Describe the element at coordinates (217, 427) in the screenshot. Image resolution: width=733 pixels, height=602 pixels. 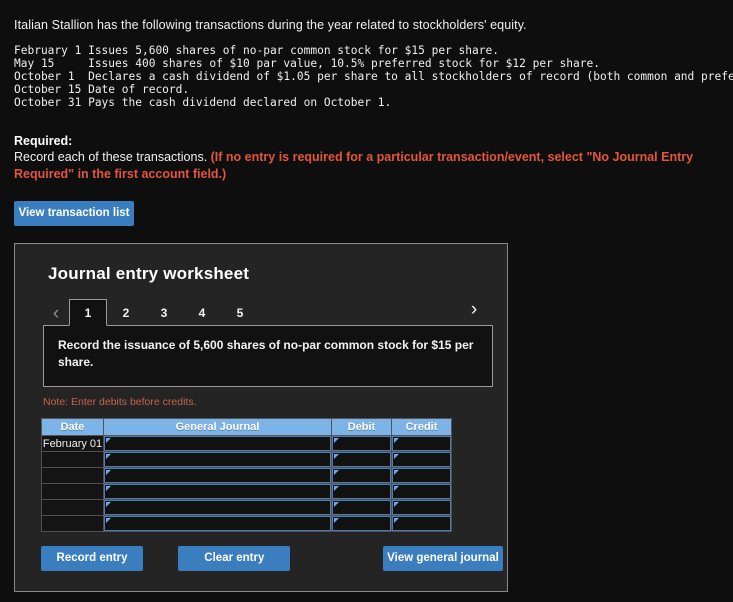
I see `column-header-general-journal: General Journal` at that location.